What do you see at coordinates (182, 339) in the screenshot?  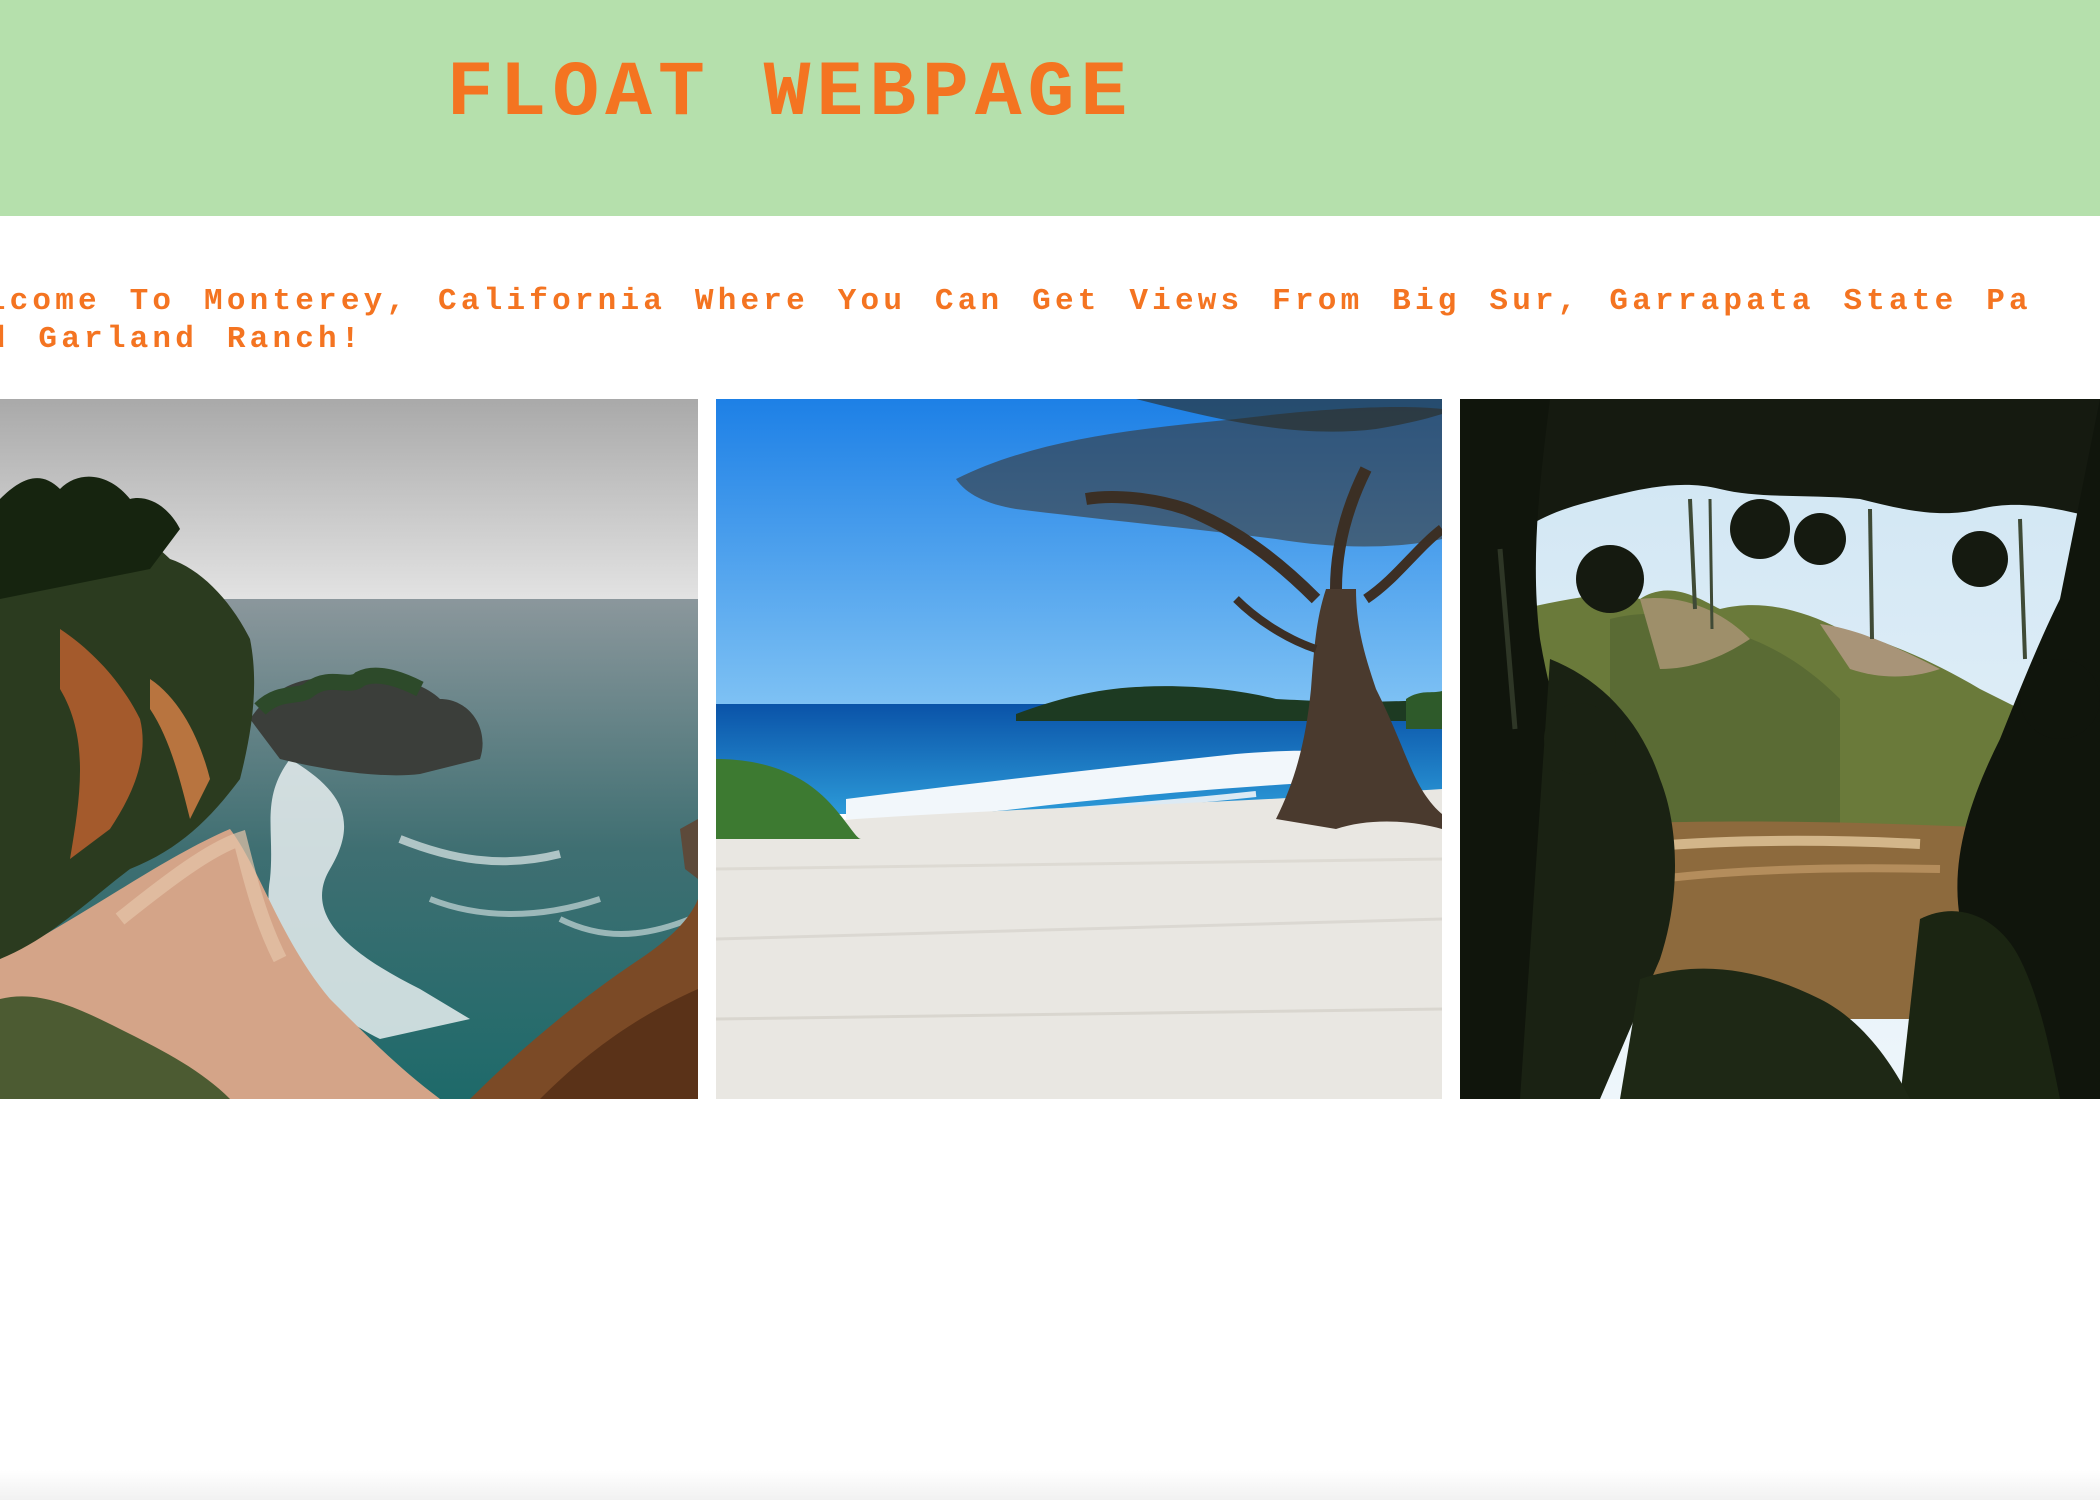 I see `intro-line-2: nd Garland Ranch!` at bounding box center [182, 339].